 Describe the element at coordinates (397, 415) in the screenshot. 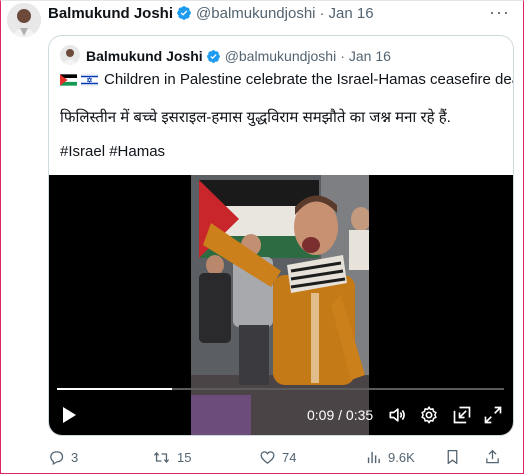

I see `volume-icon` at that location.